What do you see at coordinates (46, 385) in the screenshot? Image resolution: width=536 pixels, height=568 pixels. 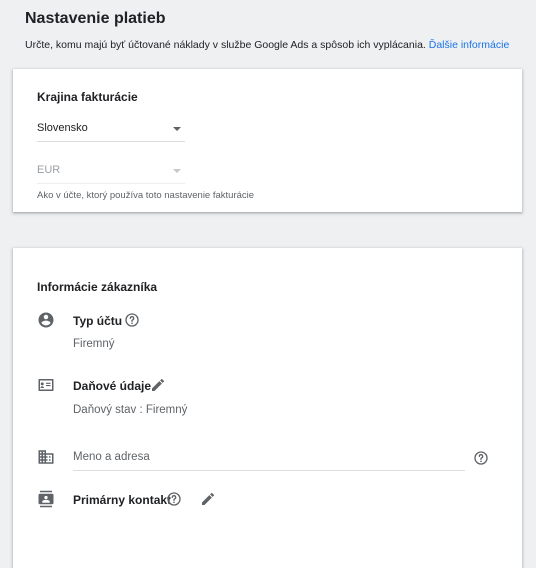 I see `tax-id-card-icon` at bounding box center [46, 385].